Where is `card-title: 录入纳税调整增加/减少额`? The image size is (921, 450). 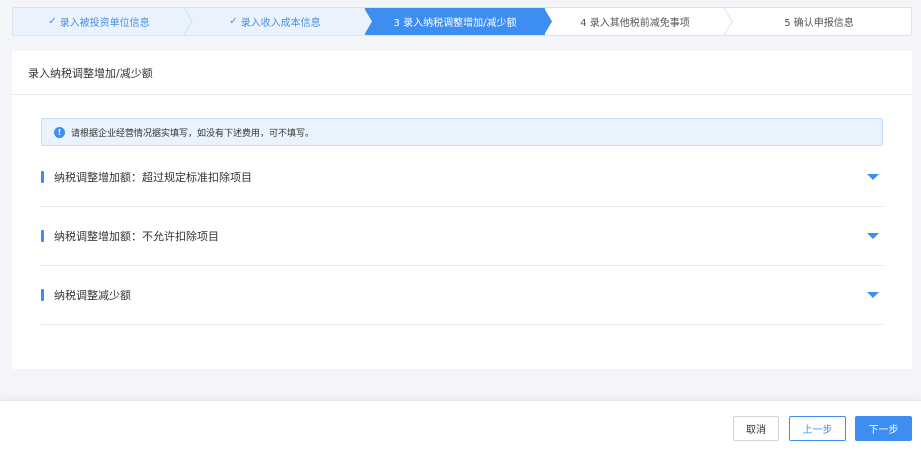 card-title: 录入纳税调整增加/减少额 is located at coordinates (462, 73).